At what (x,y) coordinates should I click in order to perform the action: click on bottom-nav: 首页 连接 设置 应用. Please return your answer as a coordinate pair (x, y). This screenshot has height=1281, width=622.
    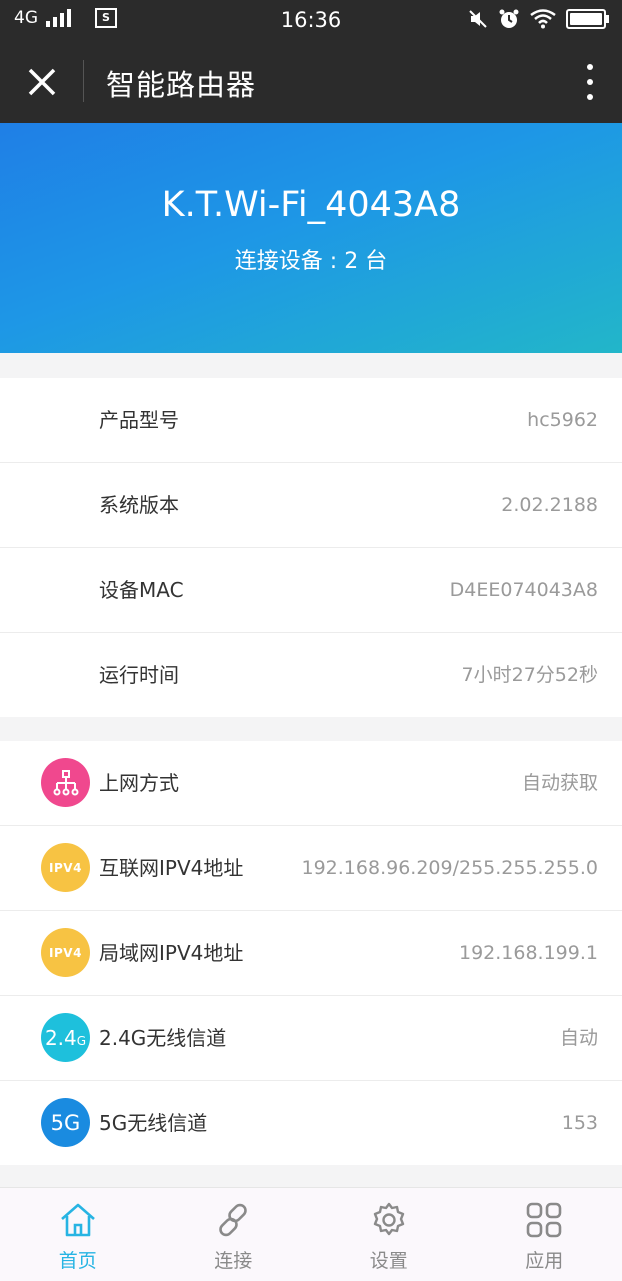
    Looking at the image, I should click on (311, 1234).